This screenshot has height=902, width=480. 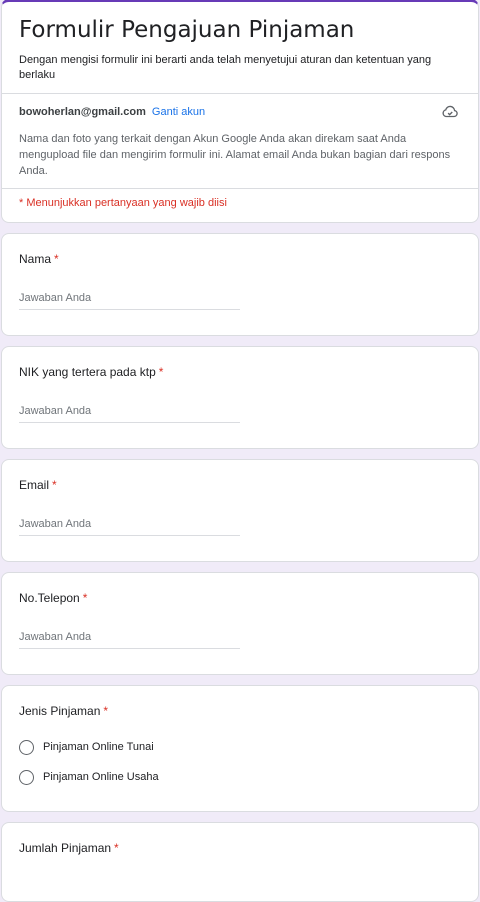 What do you see at coordinates (240, 107) in the screenshot?
I see `account-row: bowoherlan@gmail.com Ganti akun` at bounding box center [240, 107].